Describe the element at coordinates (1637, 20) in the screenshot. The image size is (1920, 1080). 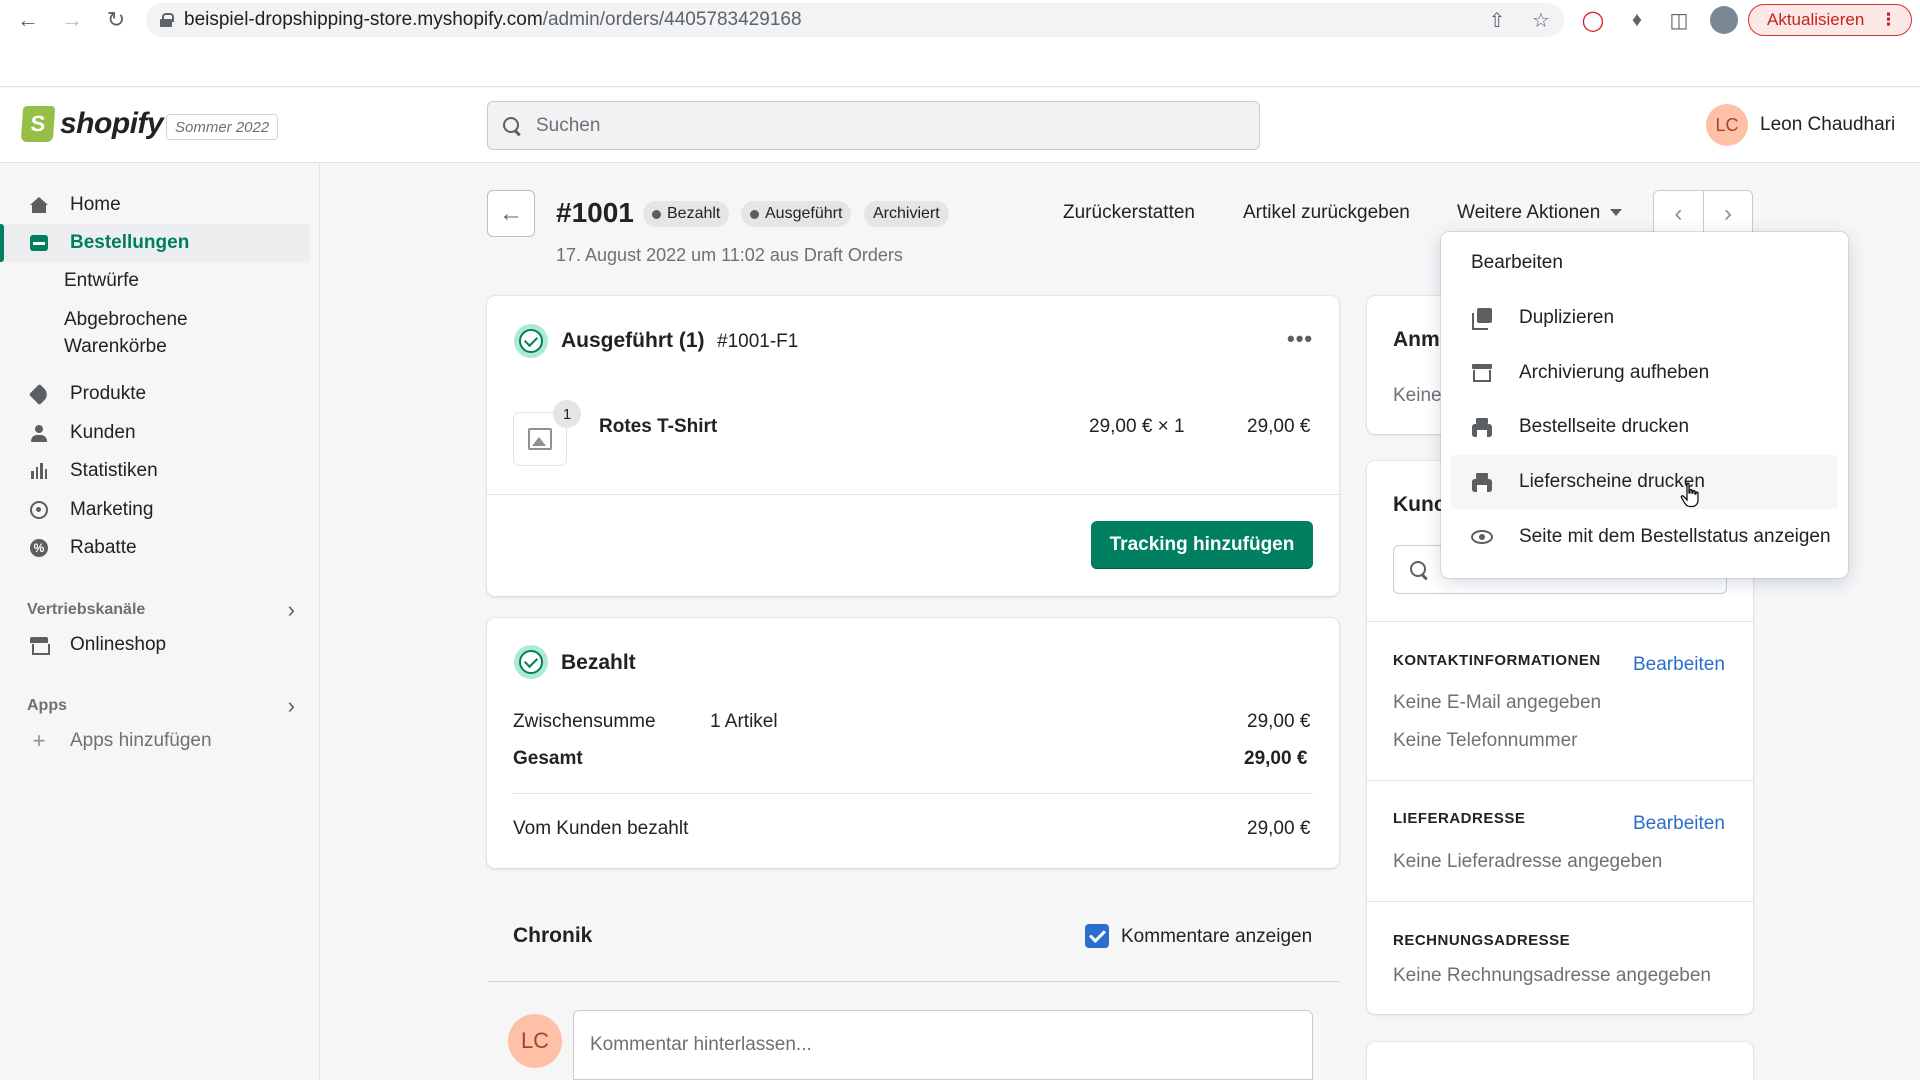
I see `extensions-puzzle-icon: ♦` at that location.